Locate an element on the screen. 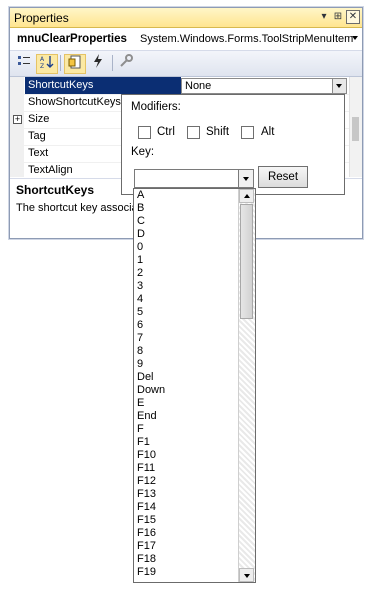 This screenshot has height=589, width=374. key-list-item: D is located at coordinates (186, 234).